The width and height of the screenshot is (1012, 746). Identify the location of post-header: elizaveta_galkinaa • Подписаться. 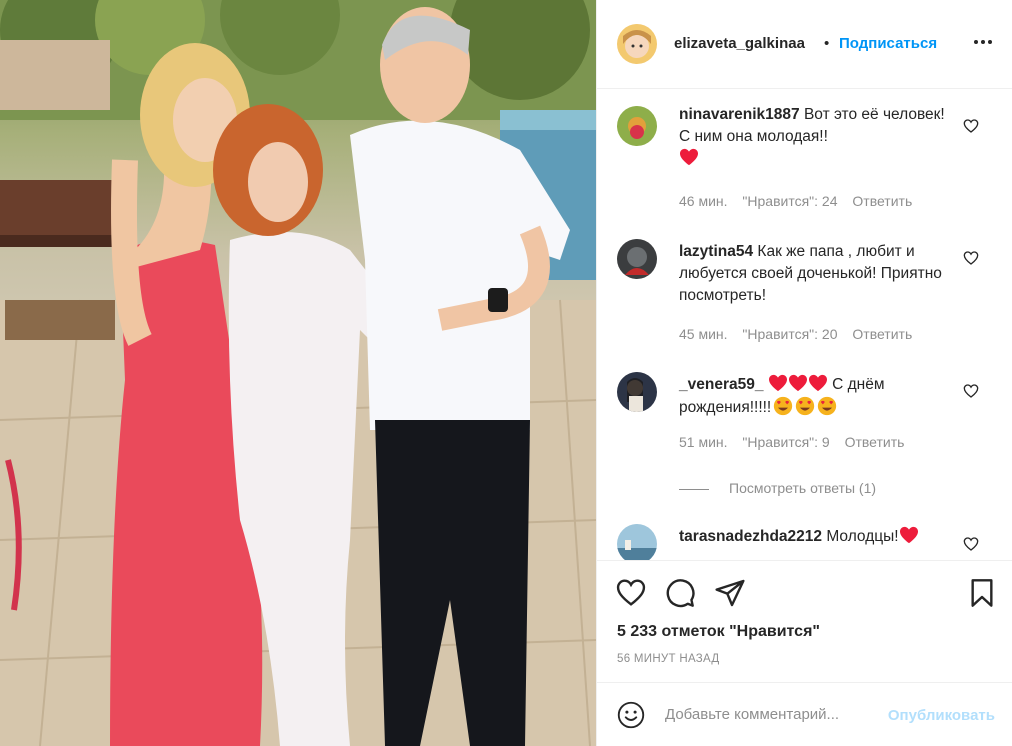
(804, 44).